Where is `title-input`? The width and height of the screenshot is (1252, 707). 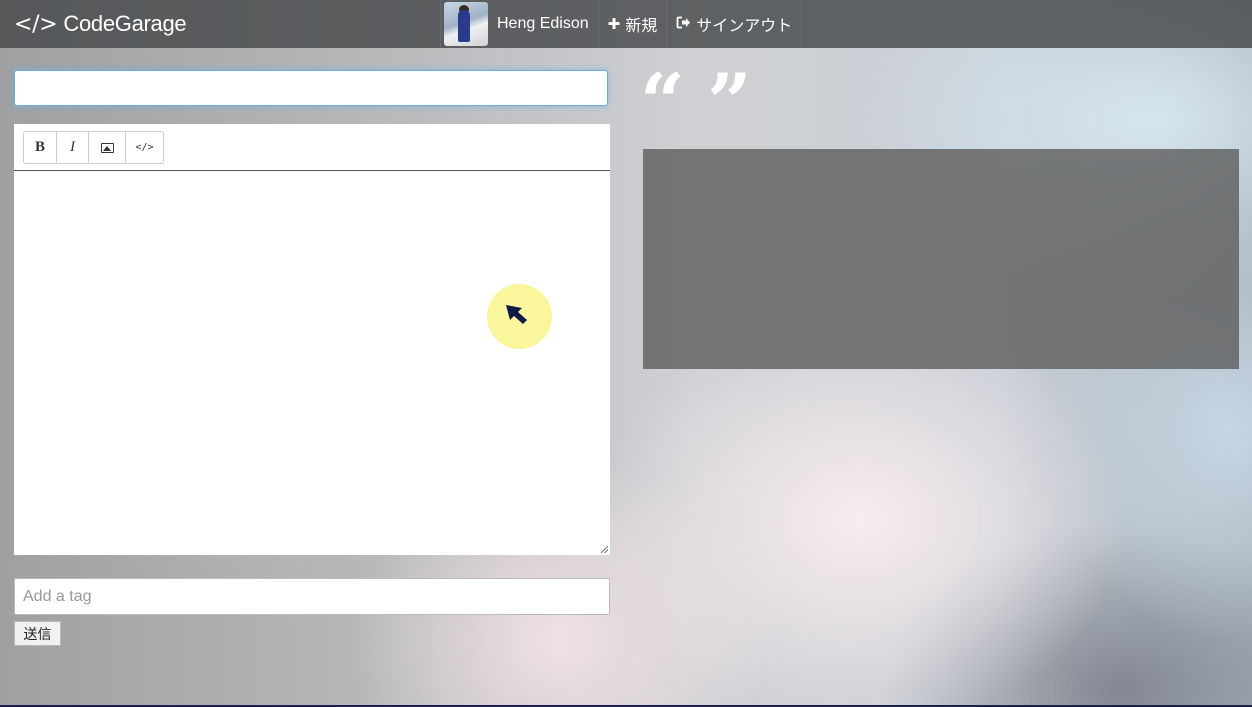
title-input is located at coordinates (311, 88).